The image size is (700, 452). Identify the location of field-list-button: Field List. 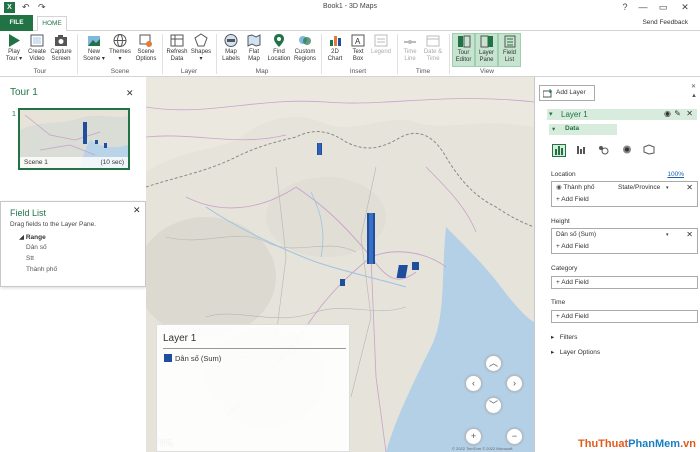
(509, 50).